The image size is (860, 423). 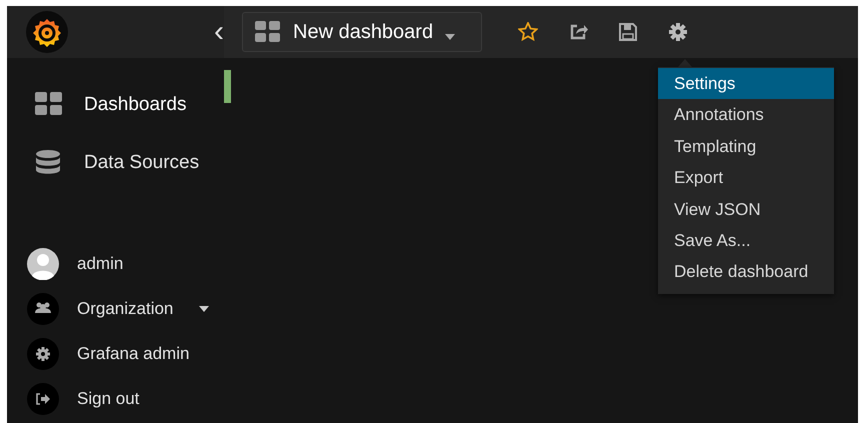 I want to click on save-button, so click(x=628, y=32).